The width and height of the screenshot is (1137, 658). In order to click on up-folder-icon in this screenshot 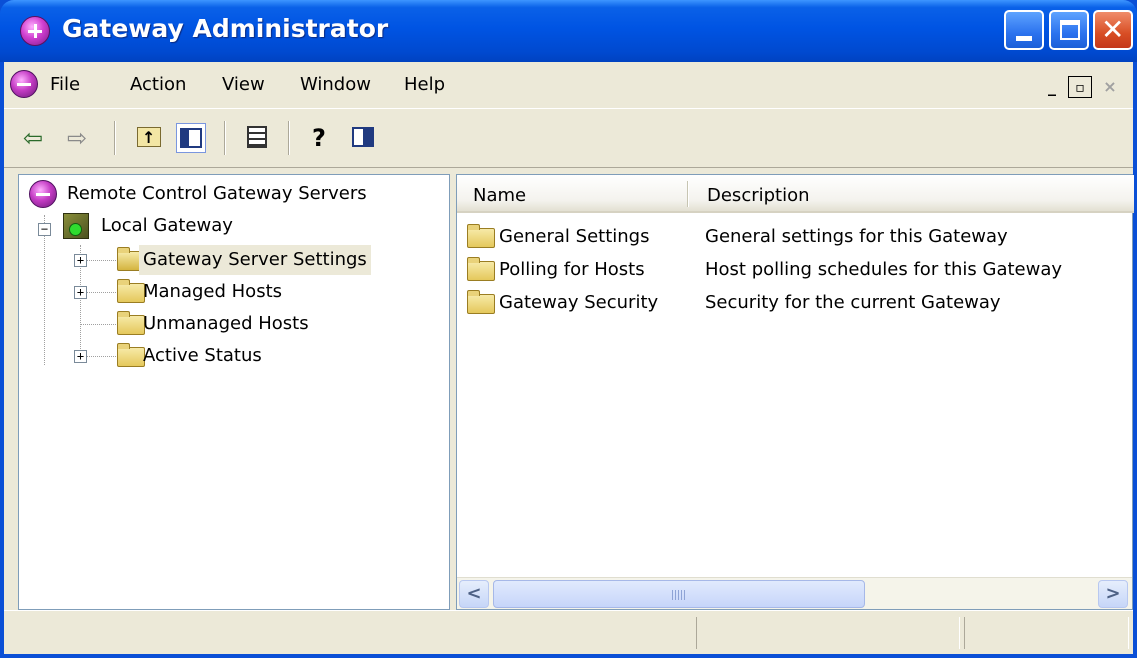, I will do `click(149, 138)`.